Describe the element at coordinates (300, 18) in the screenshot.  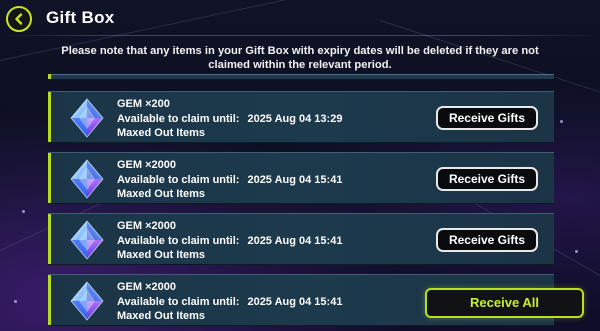
I see `header-bar: Gift Box` at that location.